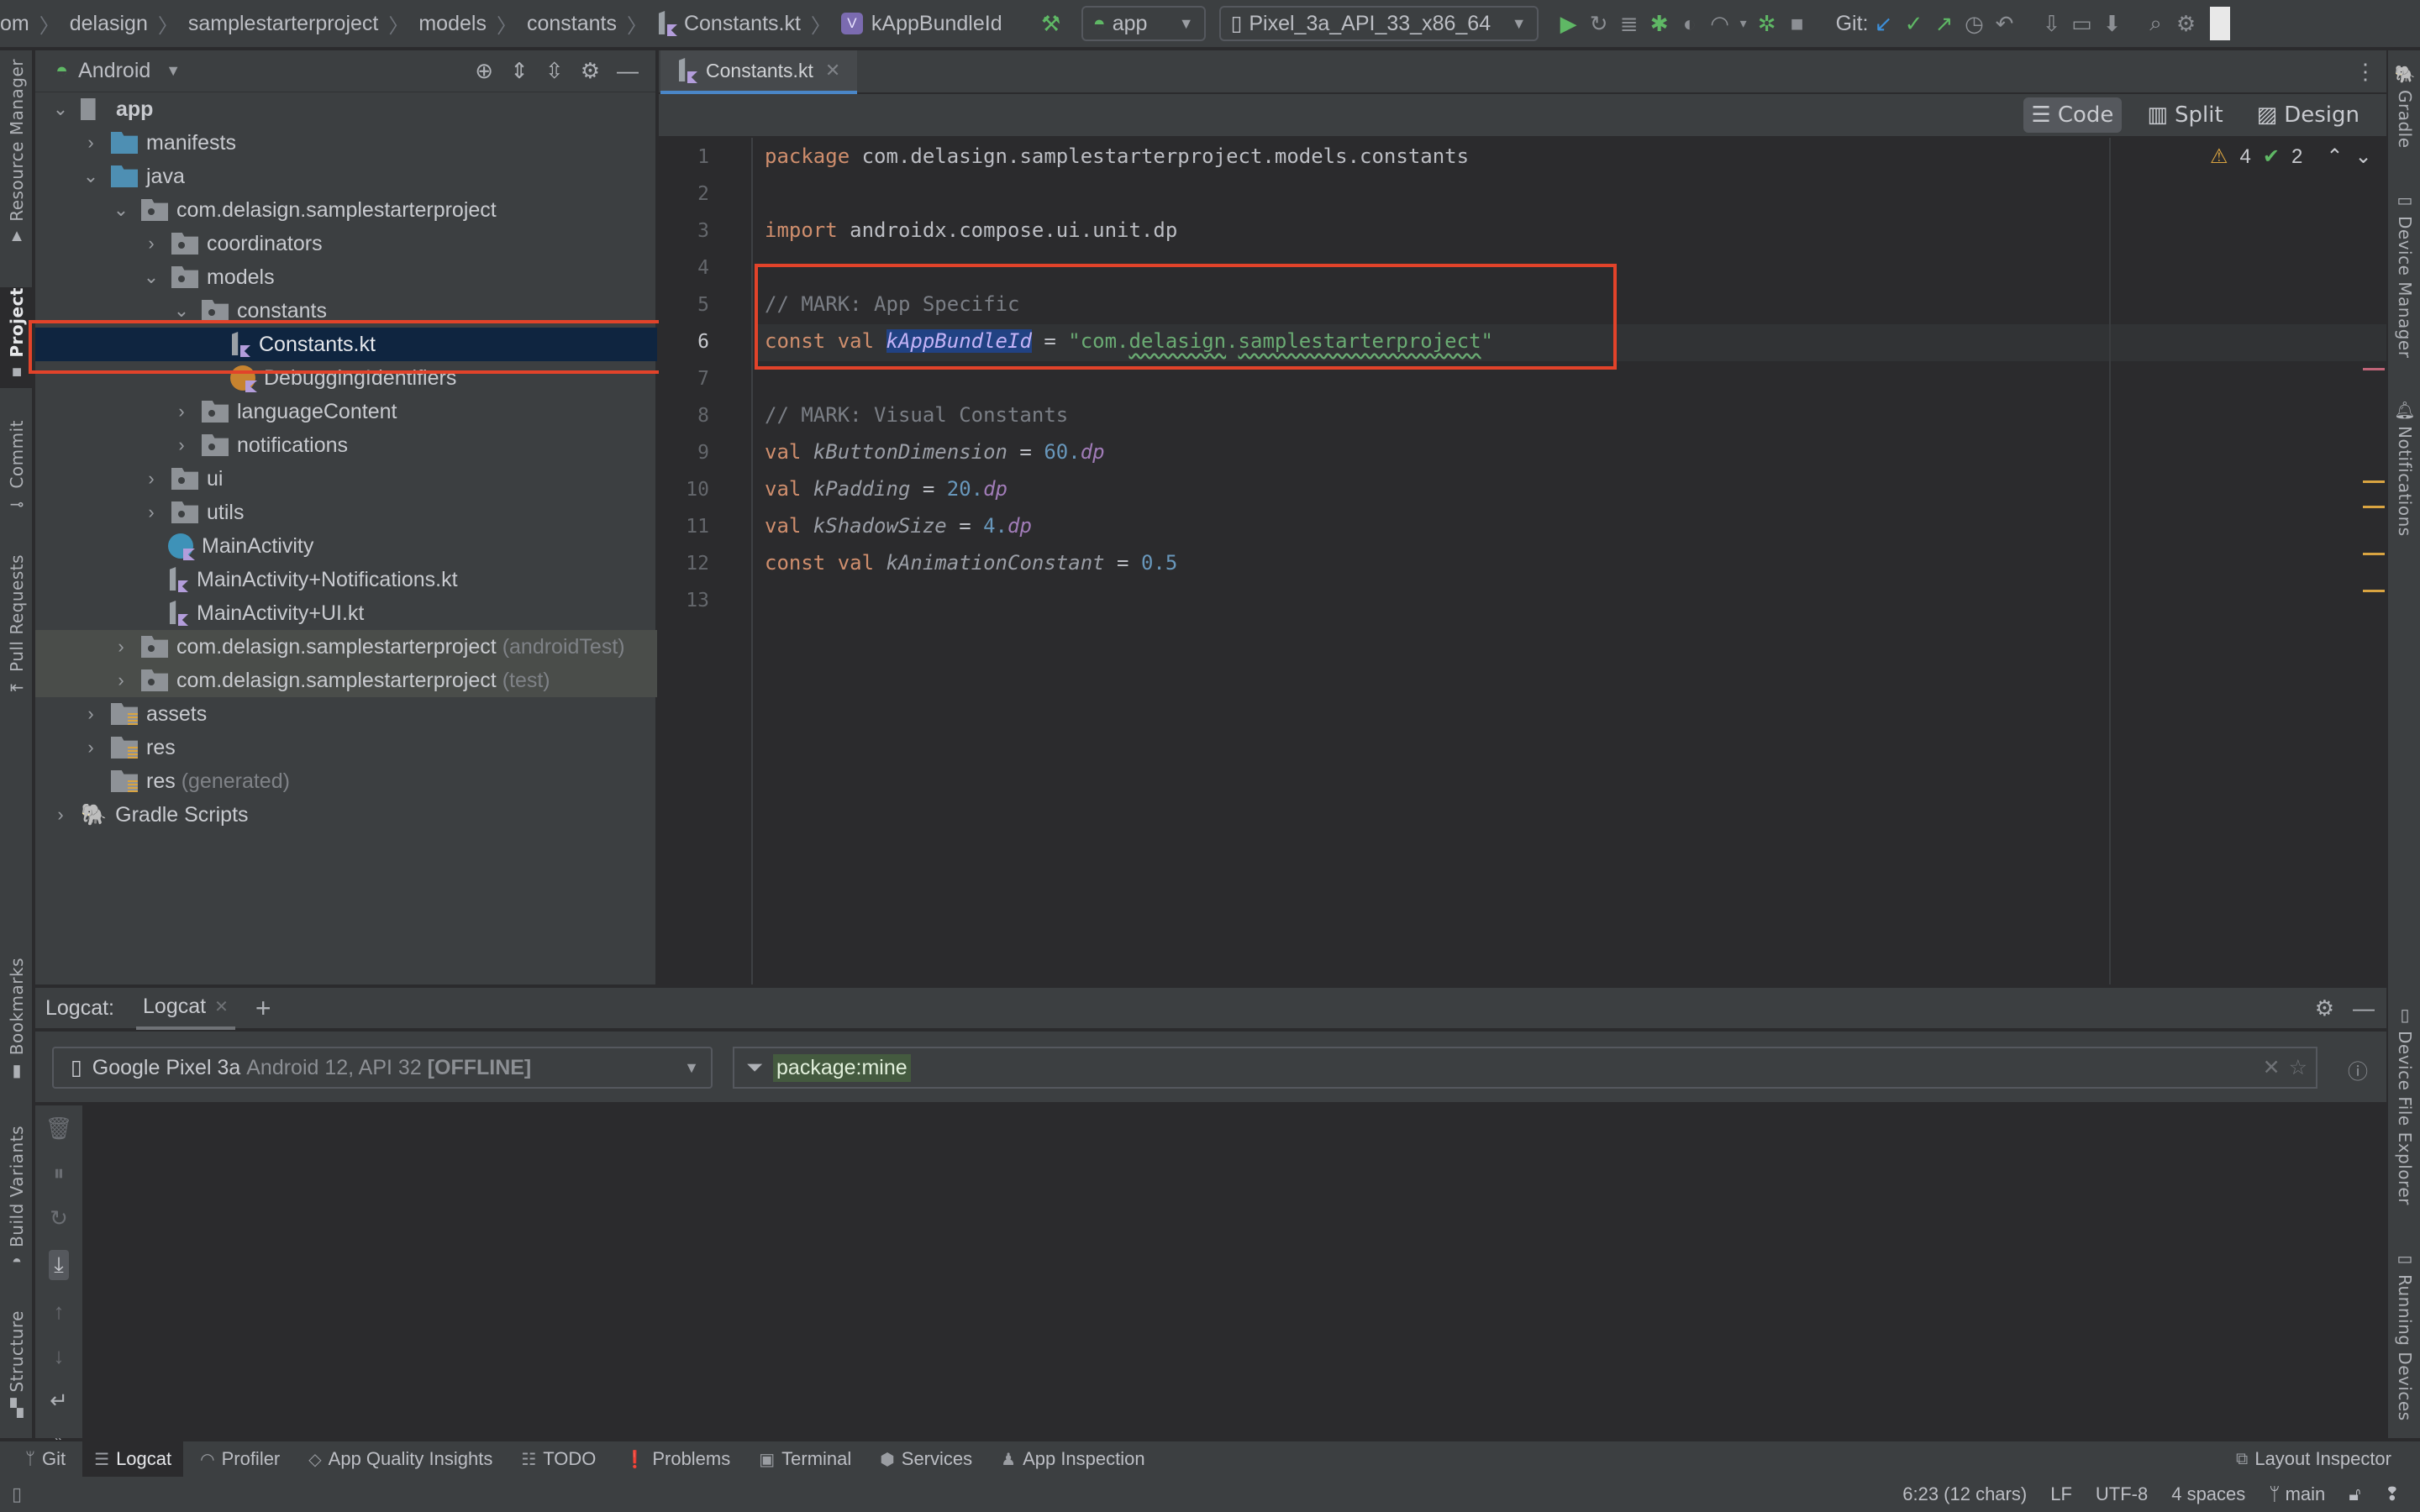 This screenshot has width=2420, height=1512. What do you see at coordinates (1569, 23) in the screenshot?
I see `run-icon: ▶` at bounding box center [1569, 23].